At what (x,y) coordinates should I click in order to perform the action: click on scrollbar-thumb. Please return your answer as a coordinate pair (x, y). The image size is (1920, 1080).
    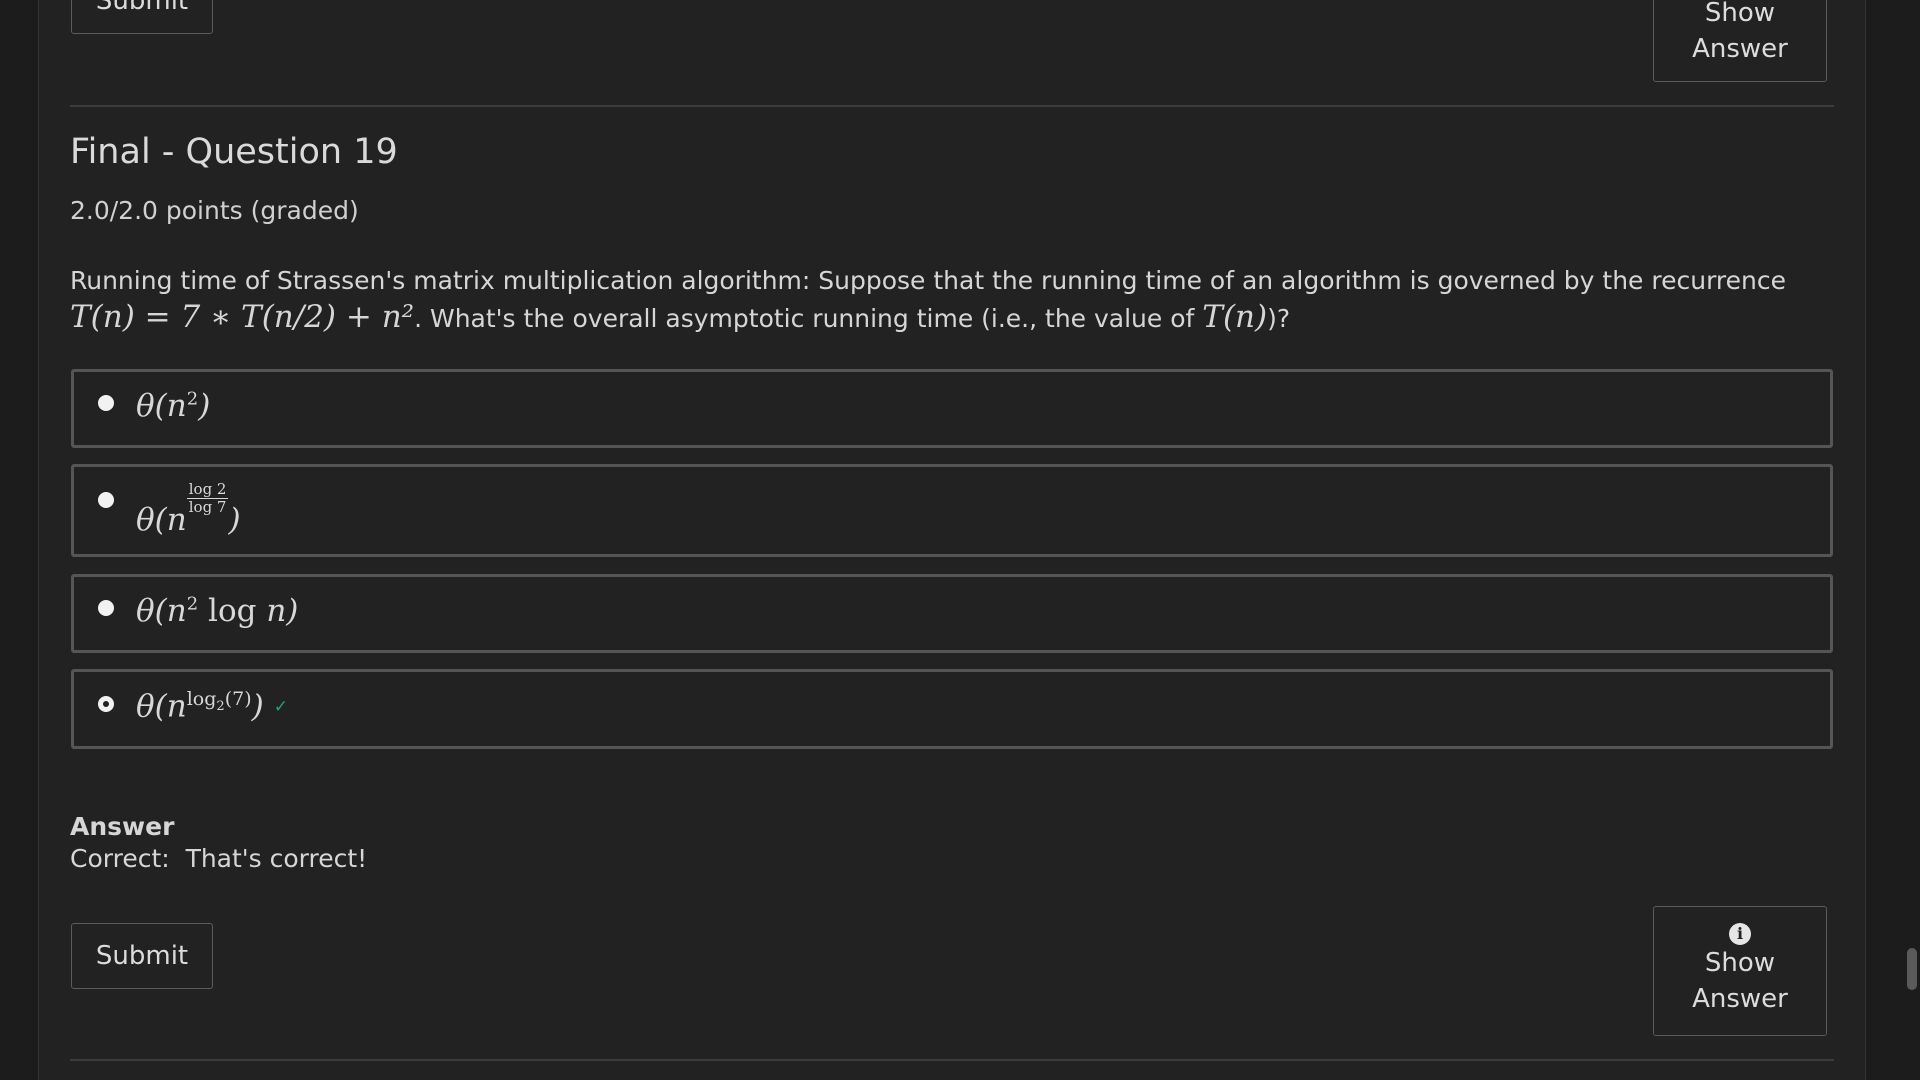
    Looking at the image, I should click on (1912, 969).